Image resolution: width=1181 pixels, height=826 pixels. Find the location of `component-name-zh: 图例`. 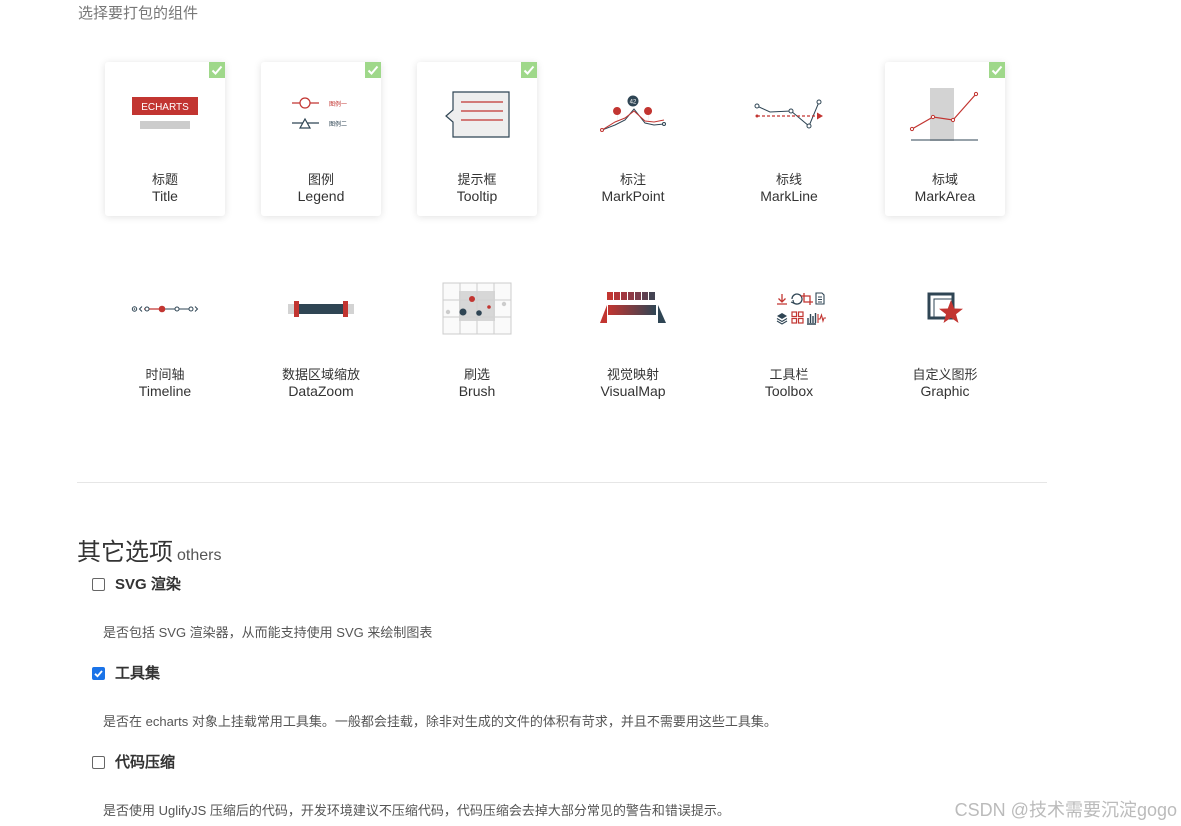

component-name-zh: 图例 is located at coordinates (320, 179).